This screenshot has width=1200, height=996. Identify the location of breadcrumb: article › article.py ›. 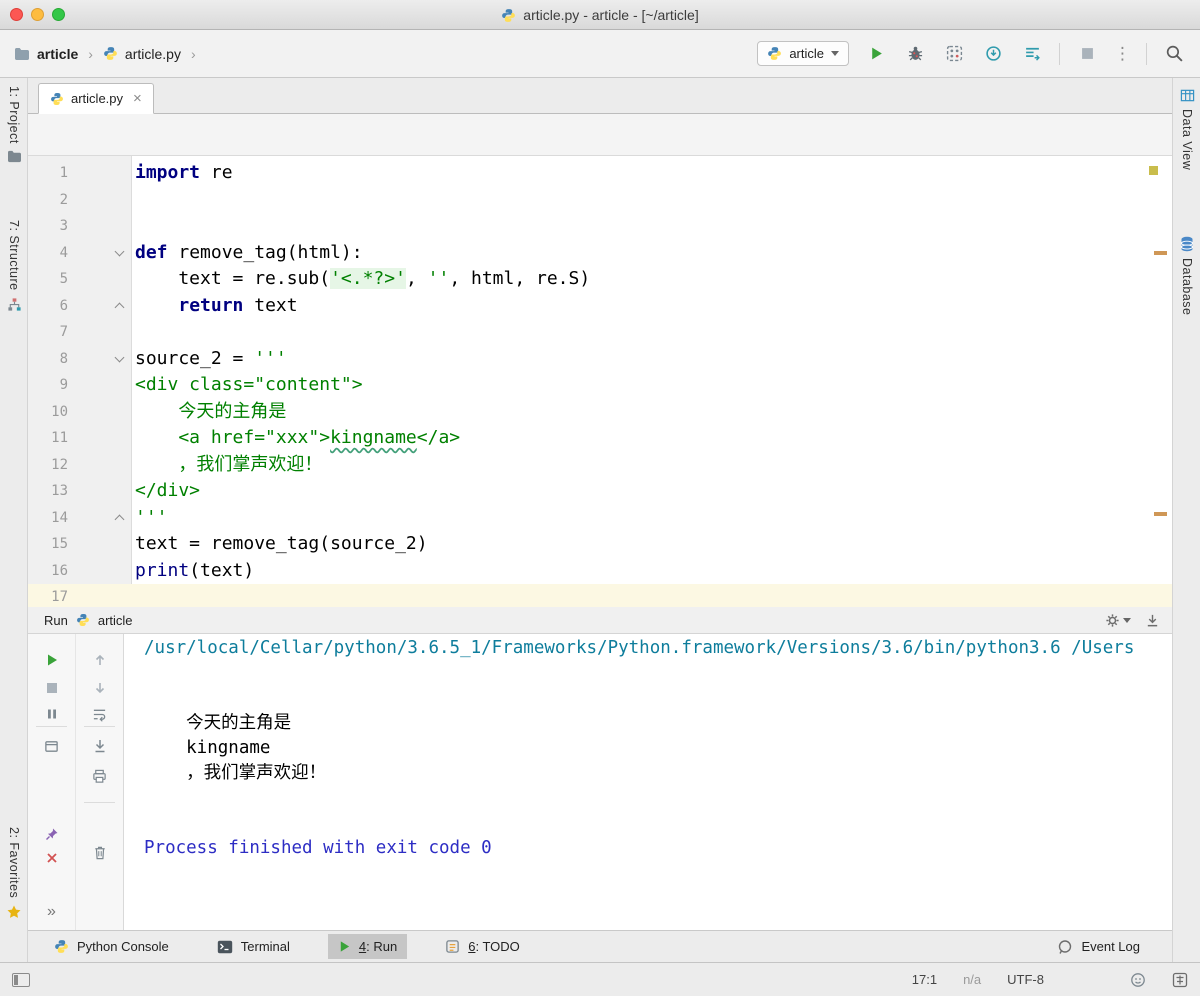
(106, 54).